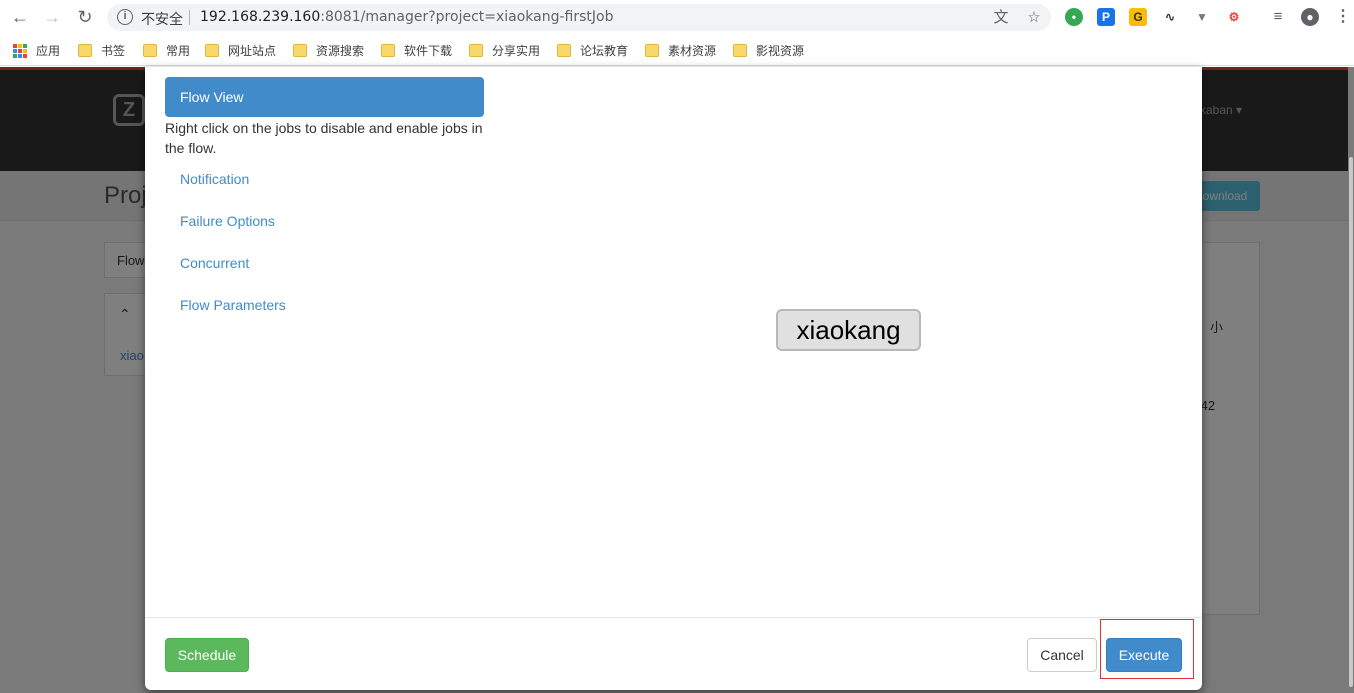  Describe the element at coordinates (1170, 17) in the screenshot. I see `extension-en-icon: ∿` at that location.